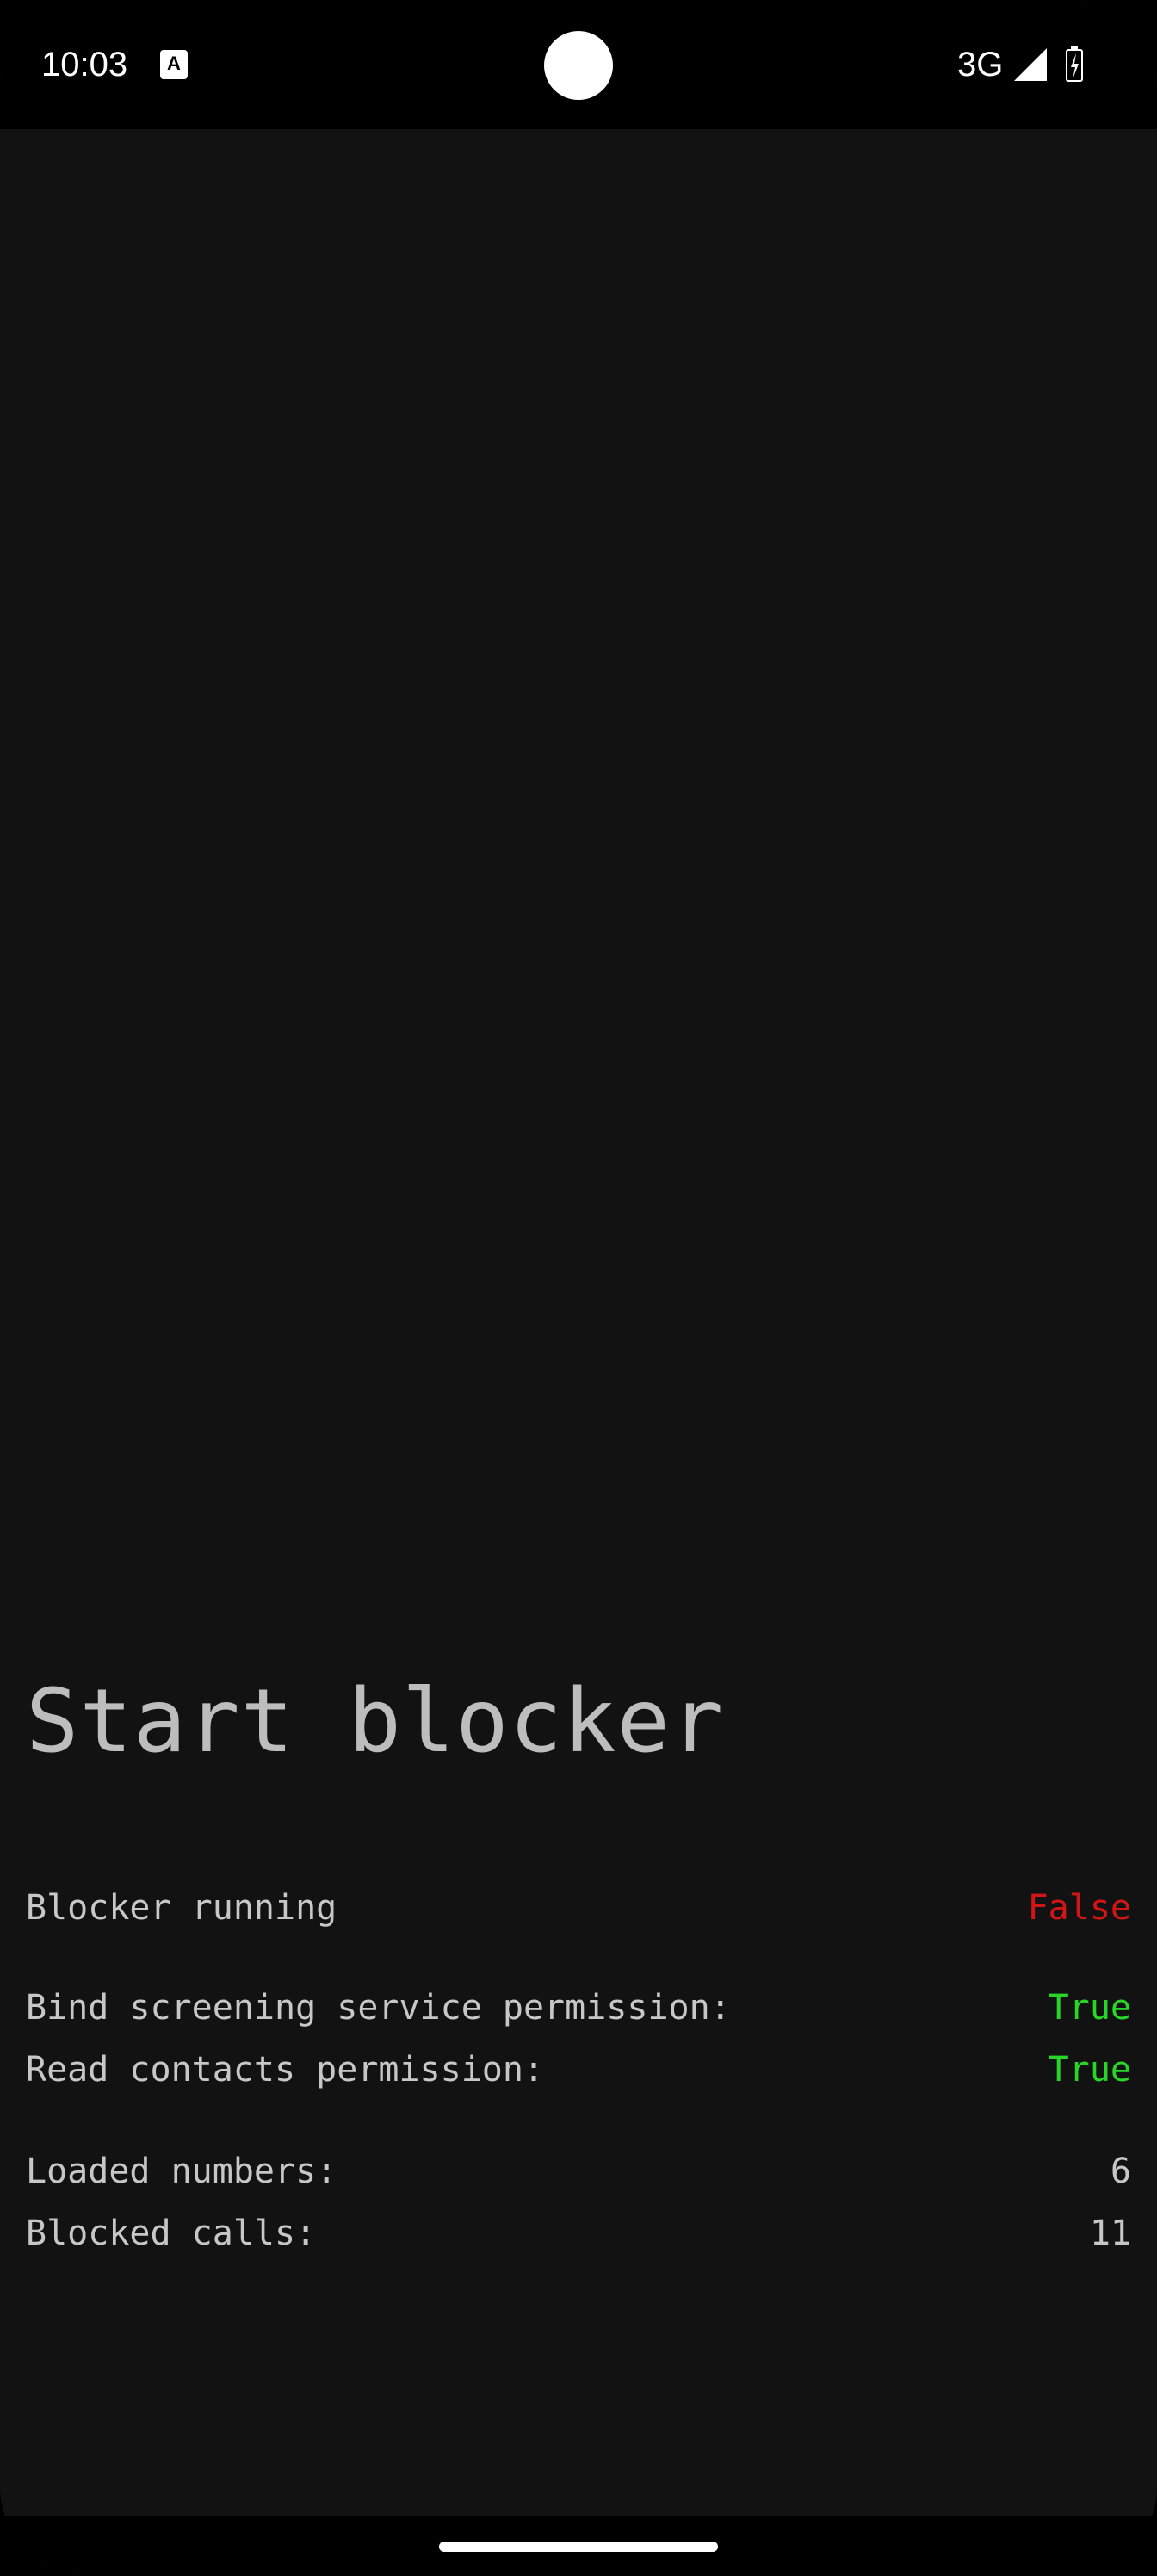 The height and width of the screenshot is (2576, 1157). What do you see at coordinates (1089, 2070) in the screenshot?
I see `read-contacts-value: True` at bounding box center [1089, 2070].